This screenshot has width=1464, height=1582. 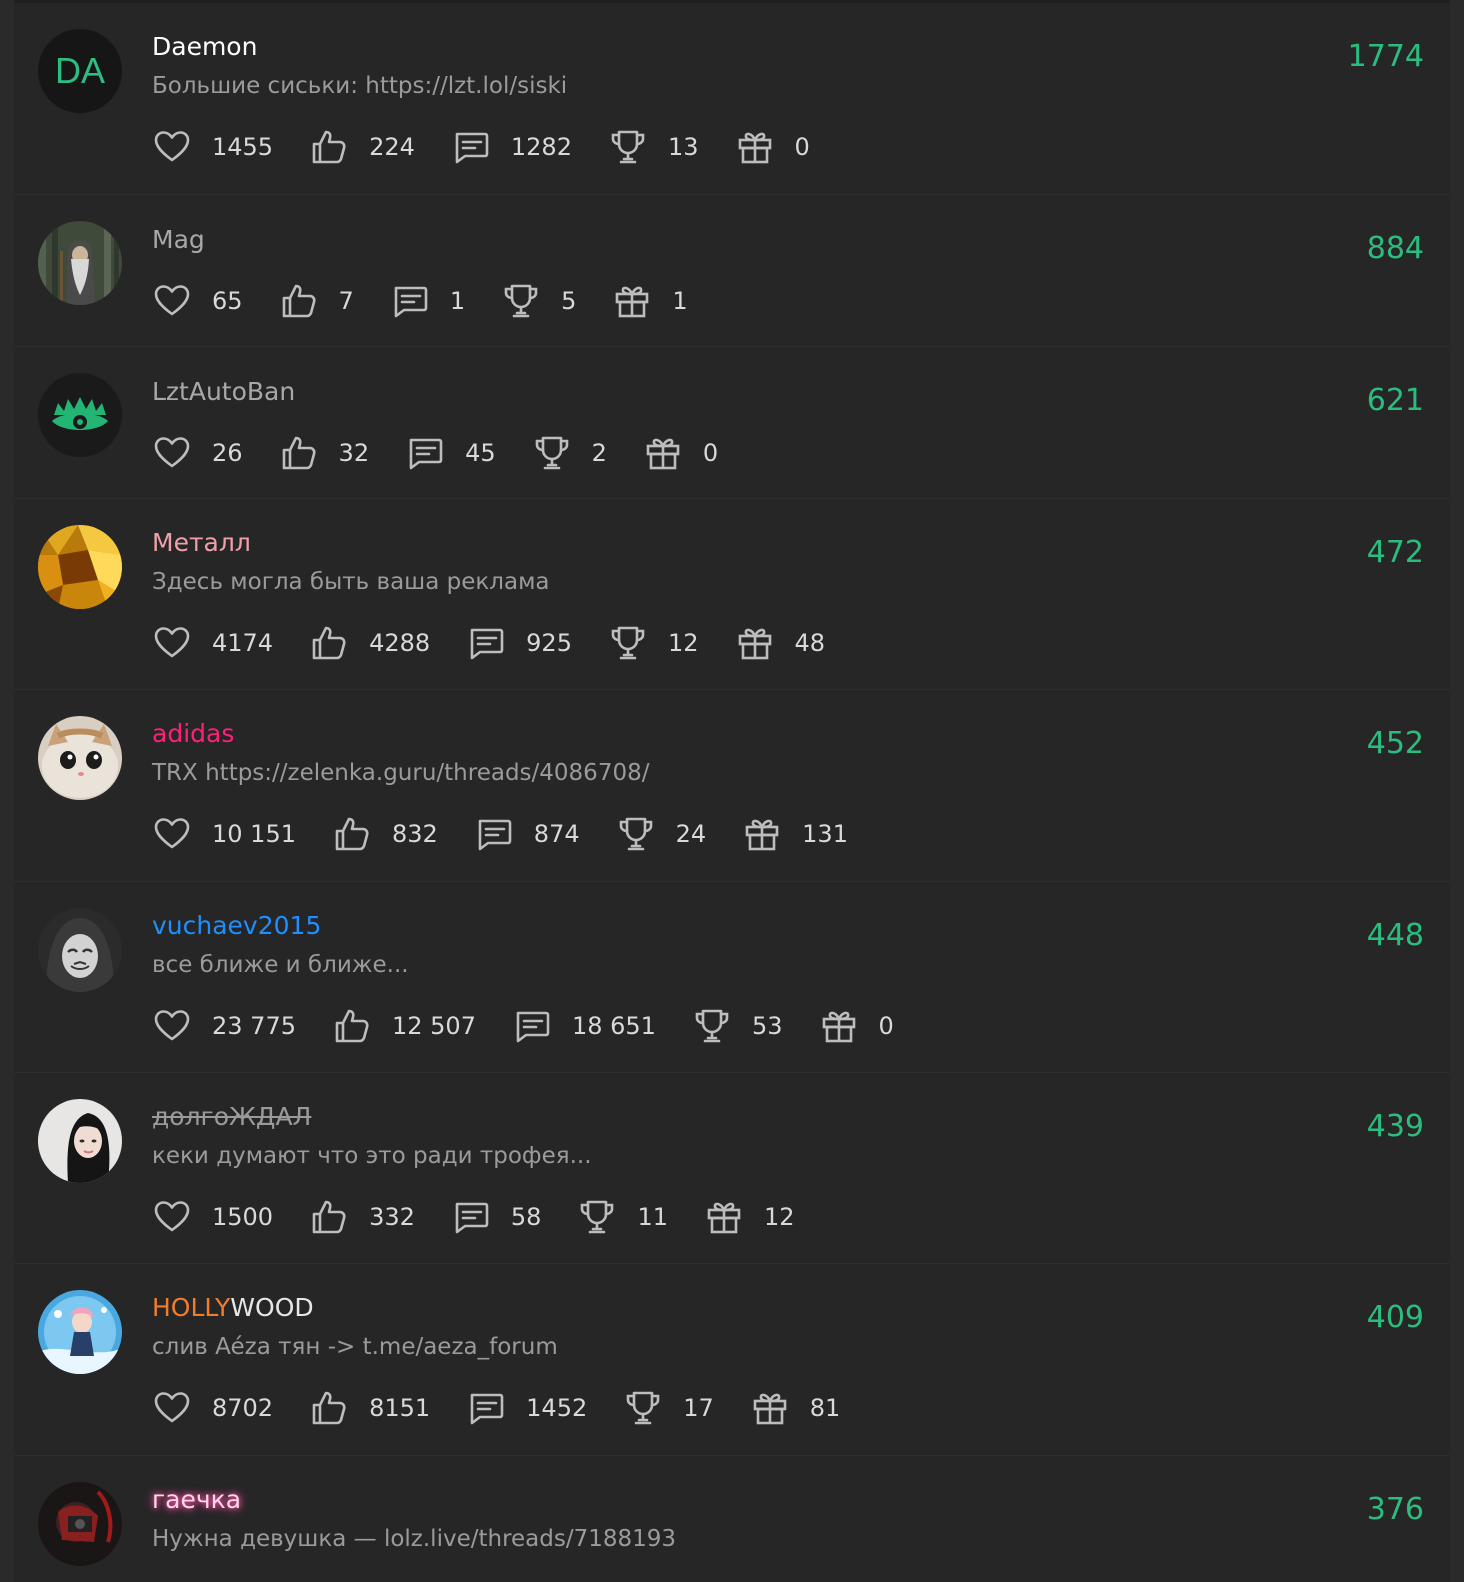 What do you see at coordinates (569, 301) in the screenshot?
I see `trophies-count: 5` at bounding box center [569, 301].